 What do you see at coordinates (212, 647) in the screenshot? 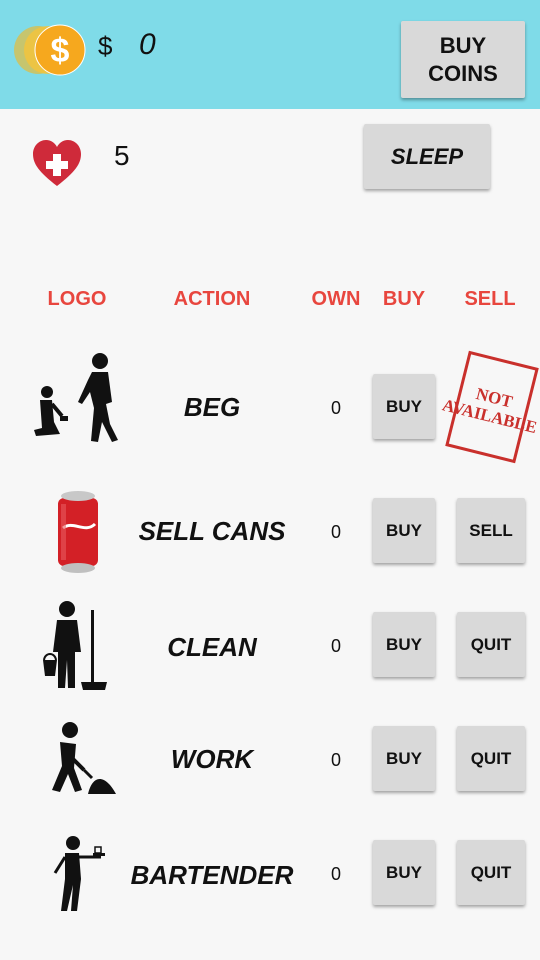
I see `action-label: CLEAN` at bounding box center [212, 647].